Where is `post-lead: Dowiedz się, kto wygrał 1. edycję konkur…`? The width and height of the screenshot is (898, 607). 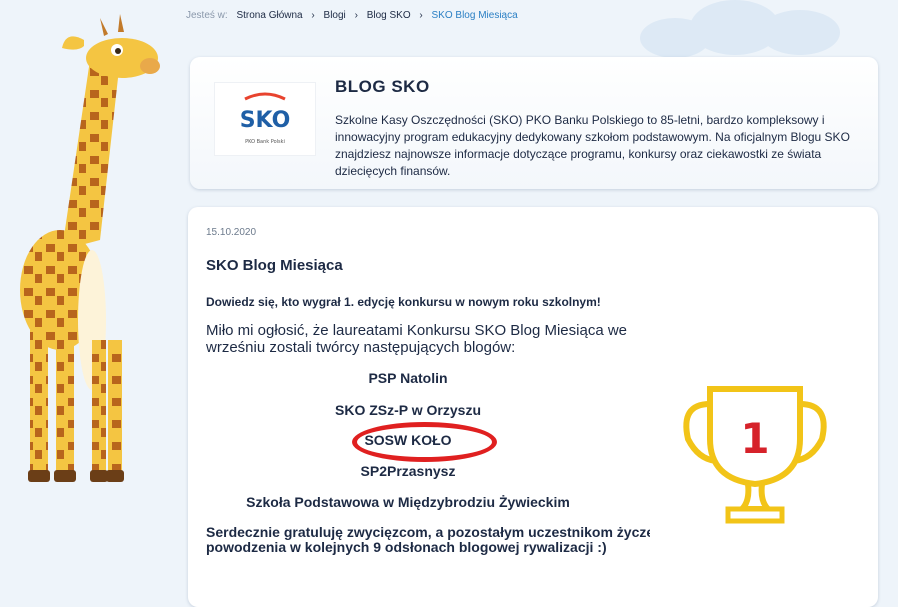 post-lead: Dowiedz się, kto wygrał 1. edycję konkur… is located at coordinates (403, 302).